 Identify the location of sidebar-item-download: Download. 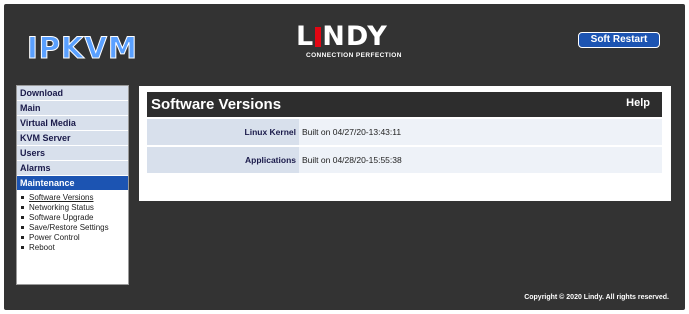
(72, 93).